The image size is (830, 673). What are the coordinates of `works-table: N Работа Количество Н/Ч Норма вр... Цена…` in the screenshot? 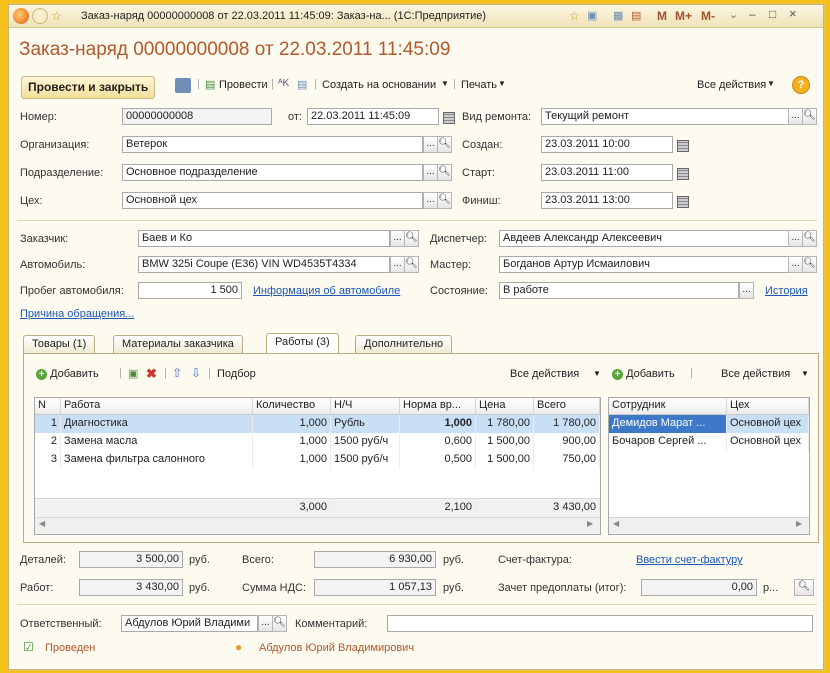 It's located at (317, 466).